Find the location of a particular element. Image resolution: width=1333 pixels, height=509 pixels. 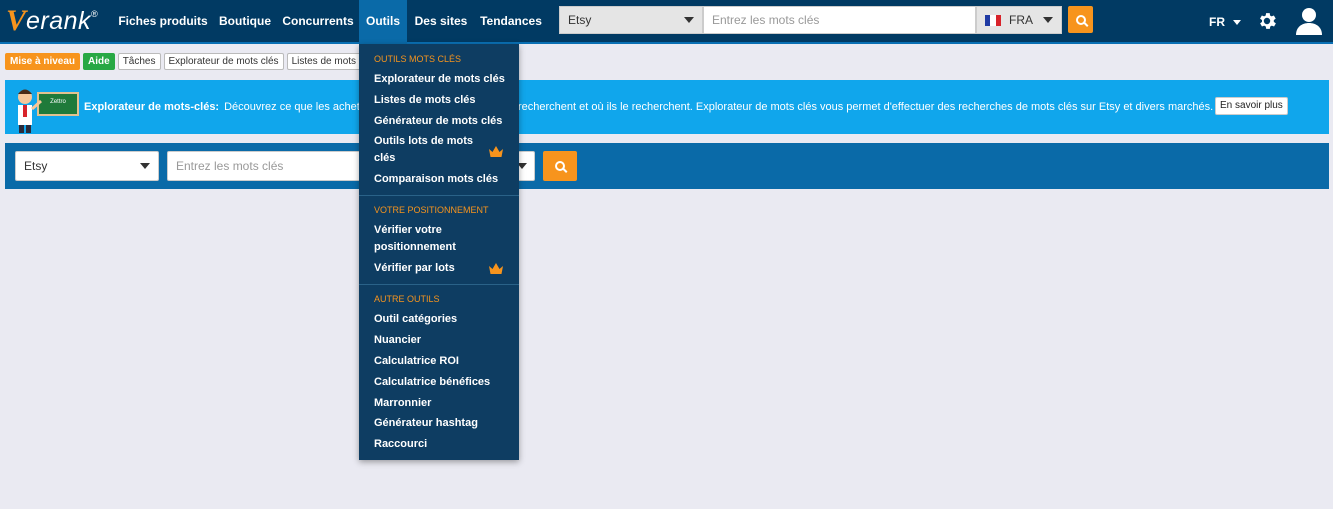

menu-item-bulk-rank-check: Vérifier par lots is located at coordinates (440, 268).